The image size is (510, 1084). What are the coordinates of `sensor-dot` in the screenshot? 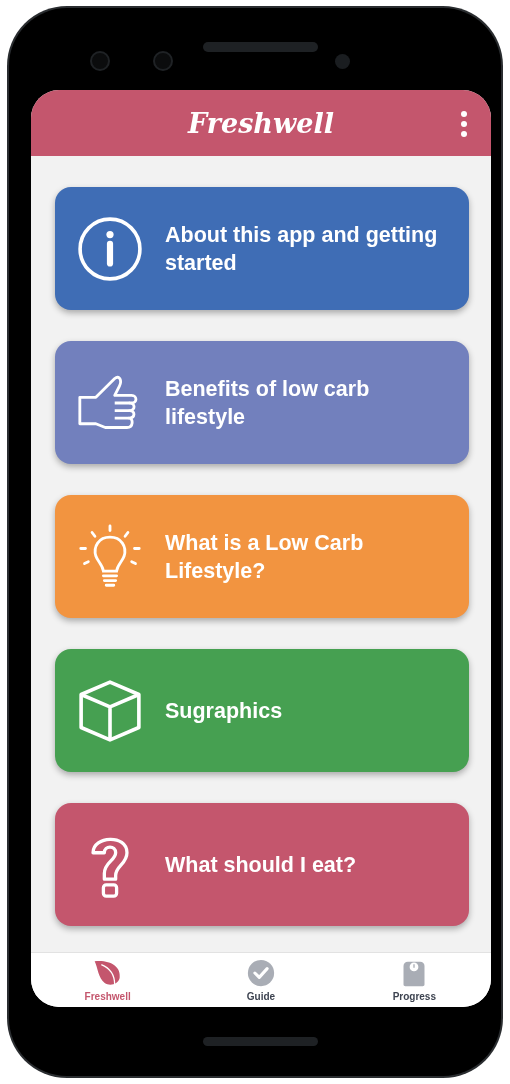 It's located at (342, 61).